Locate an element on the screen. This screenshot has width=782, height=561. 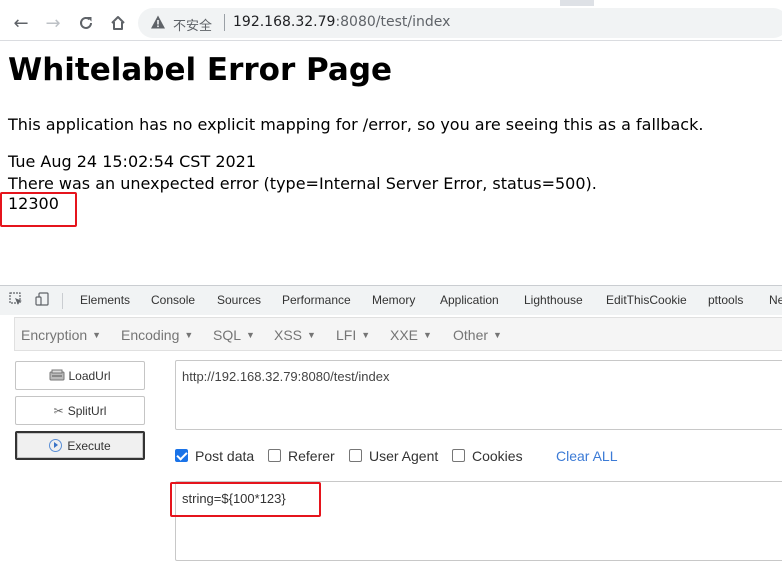
split-url-button: ✂ SplitUrl is located at coordinates (80, 410).